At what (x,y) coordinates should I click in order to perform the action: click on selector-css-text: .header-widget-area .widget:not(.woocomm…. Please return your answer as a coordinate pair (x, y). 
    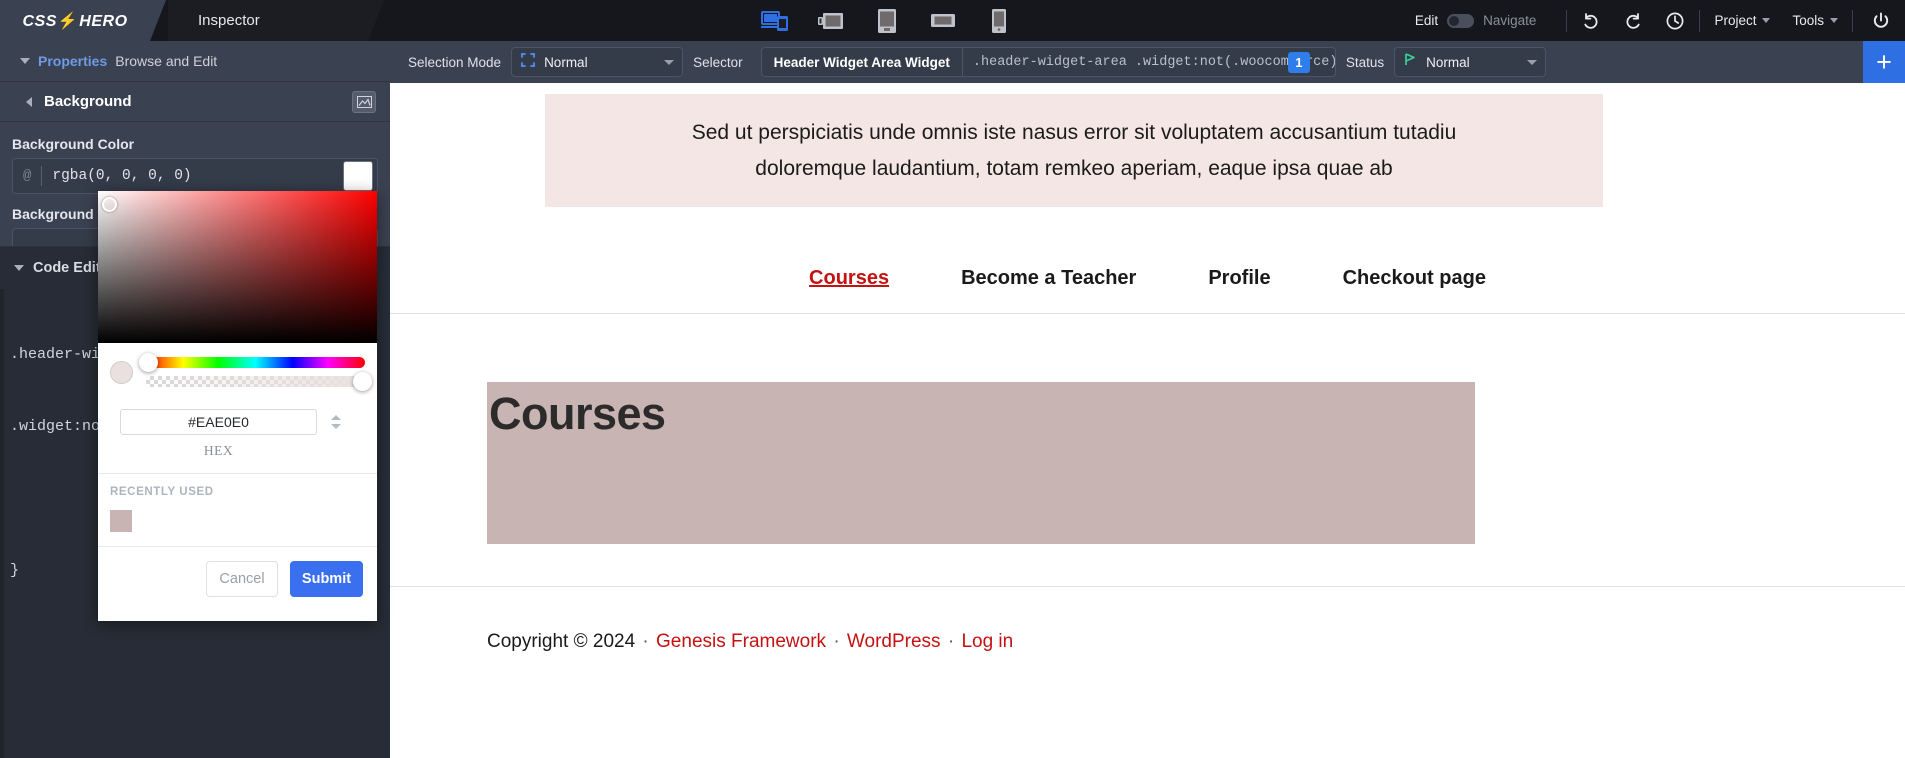
    Looking at the image, I should click on (1149, 62).